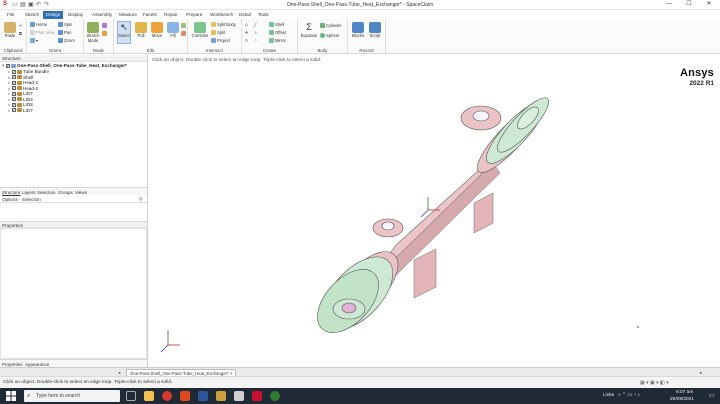 The width and height of the screenshot is (720, 404). What do you see at coordinates (173, 30) in the screenshot?
I see `fill-button: Fill` at bounding box center [173, 30].